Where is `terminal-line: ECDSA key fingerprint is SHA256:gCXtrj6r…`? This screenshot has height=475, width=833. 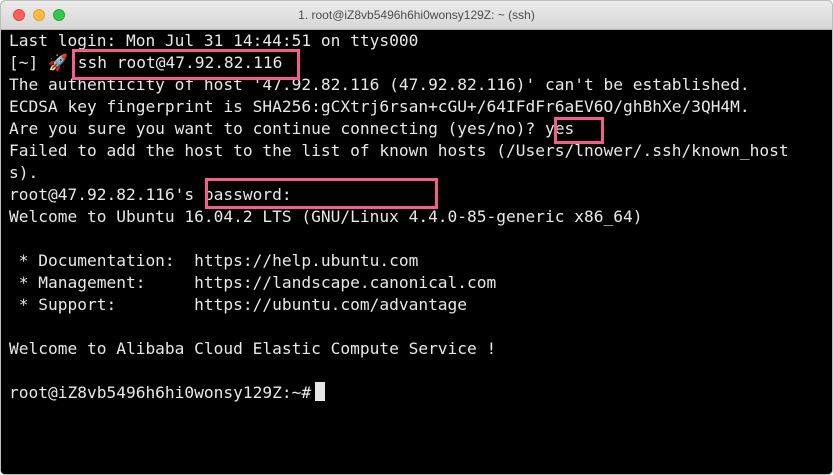 terminal-line: ECDSA key fingerprint is SHA256:gCXtrj6r… is located at coordinates (379, 106).